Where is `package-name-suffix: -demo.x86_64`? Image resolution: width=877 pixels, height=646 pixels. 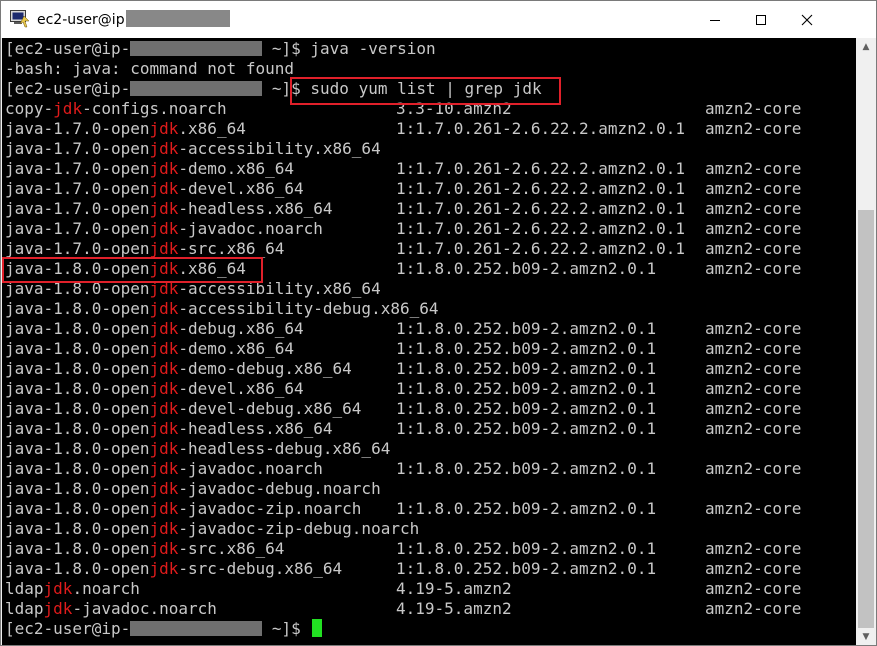
package-name-suffix: -demo.x86_64 is located at coordinates (236, 168).